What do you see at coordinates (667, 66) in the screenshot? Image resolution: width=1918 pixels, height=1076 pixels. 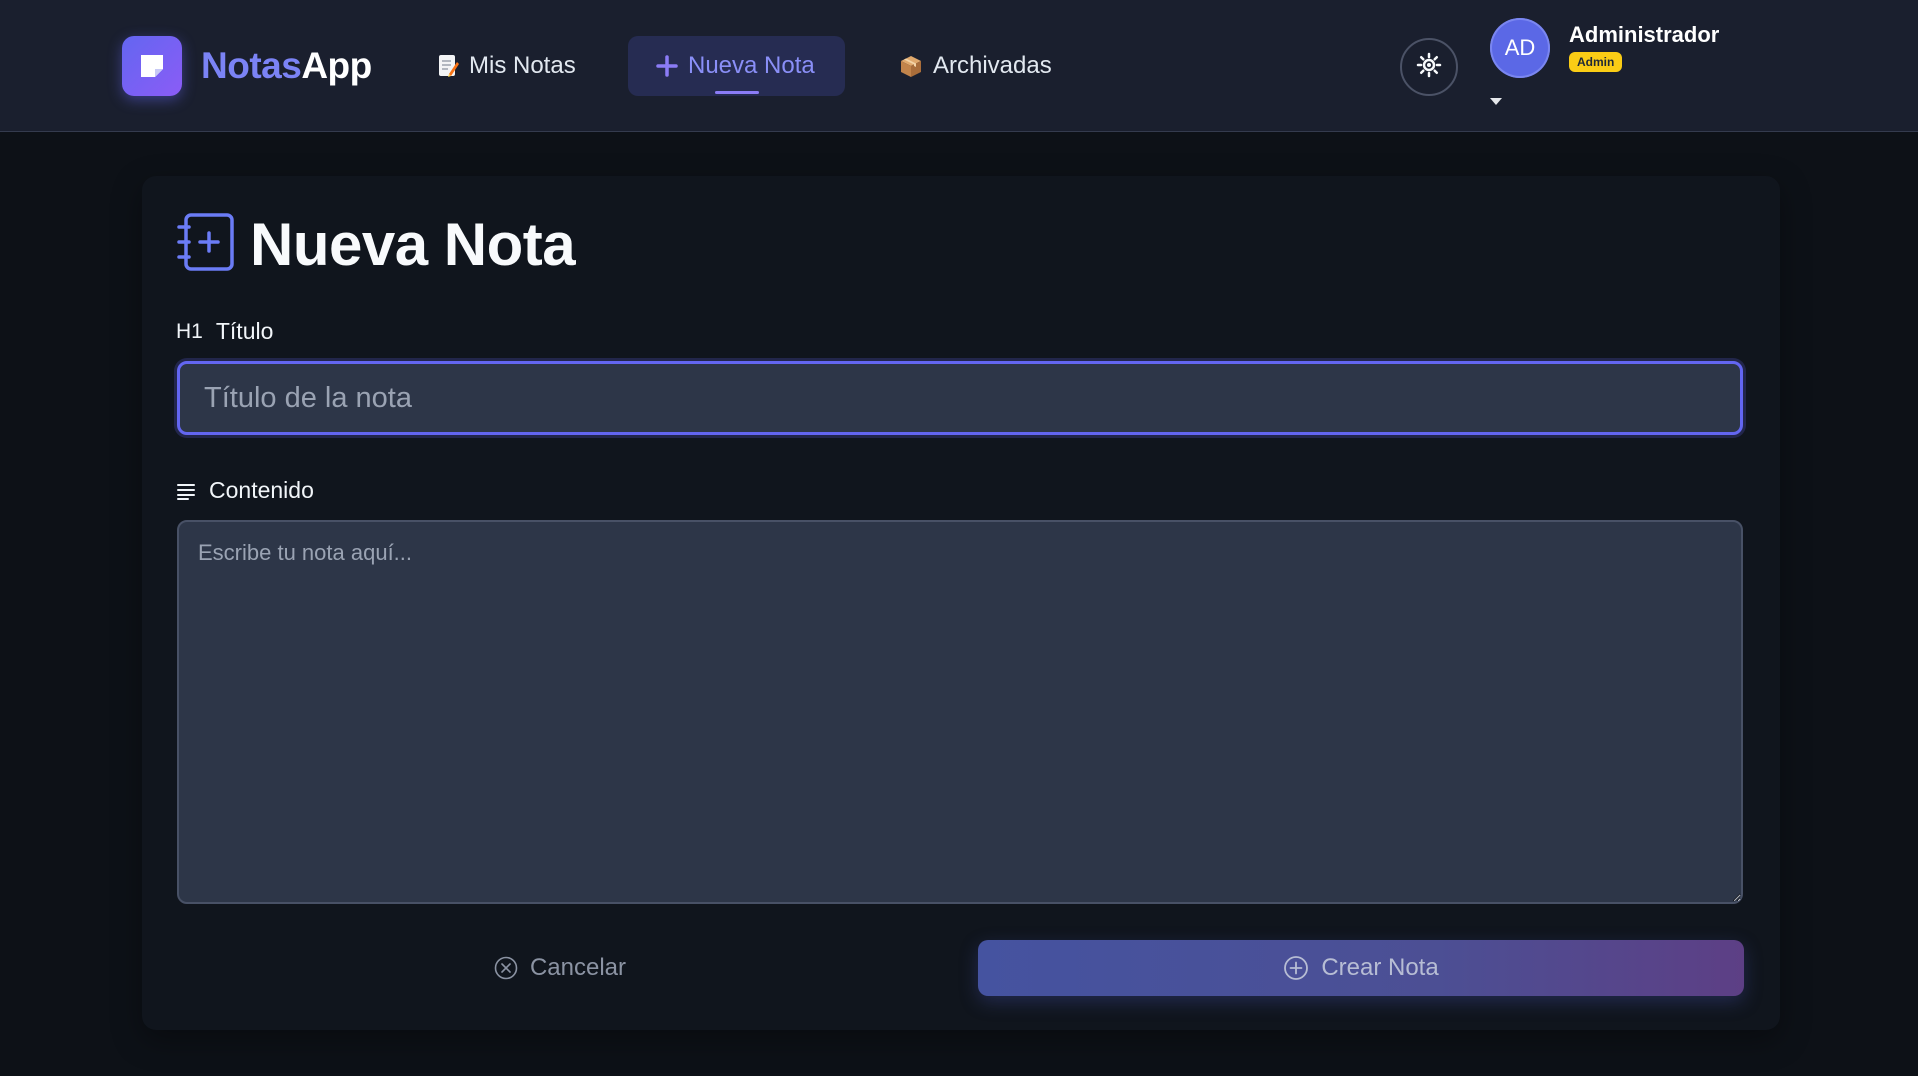 I see `plus-icon` at bounding box center [667, 66].